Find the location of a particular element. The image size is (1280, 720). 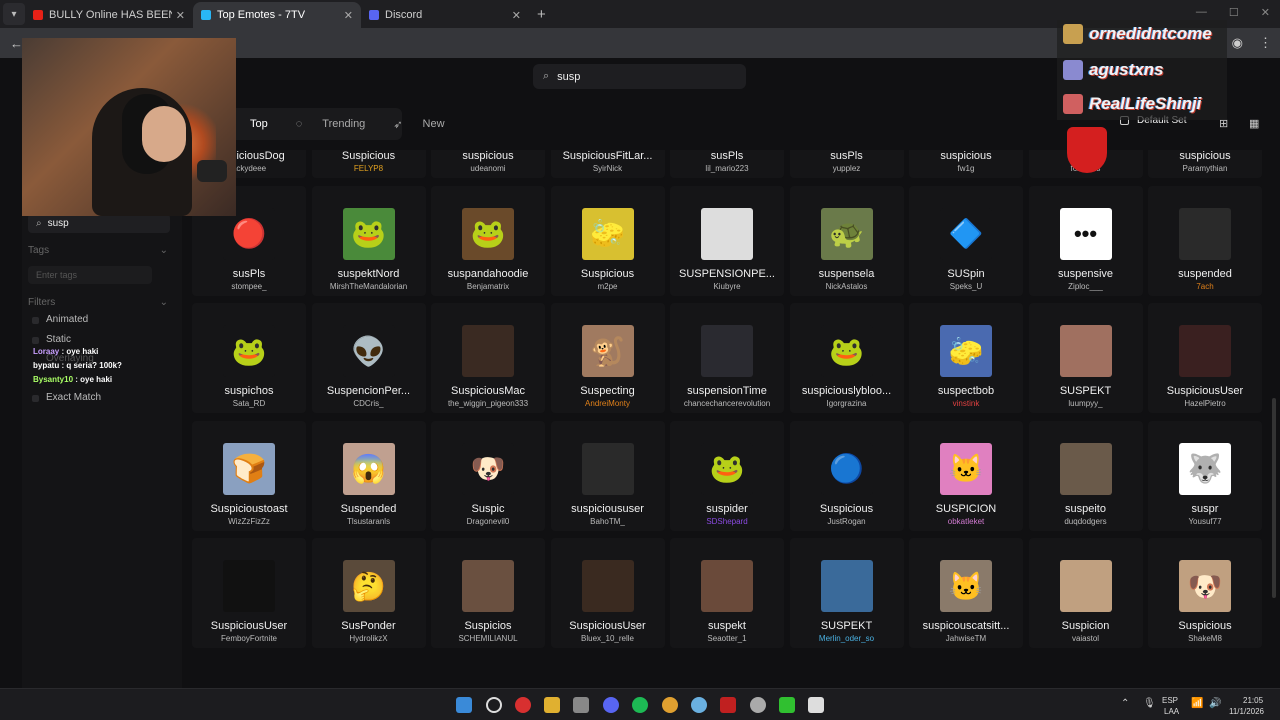

menu-dots-icon: ⋮ is located at coordinates (1265, 43).